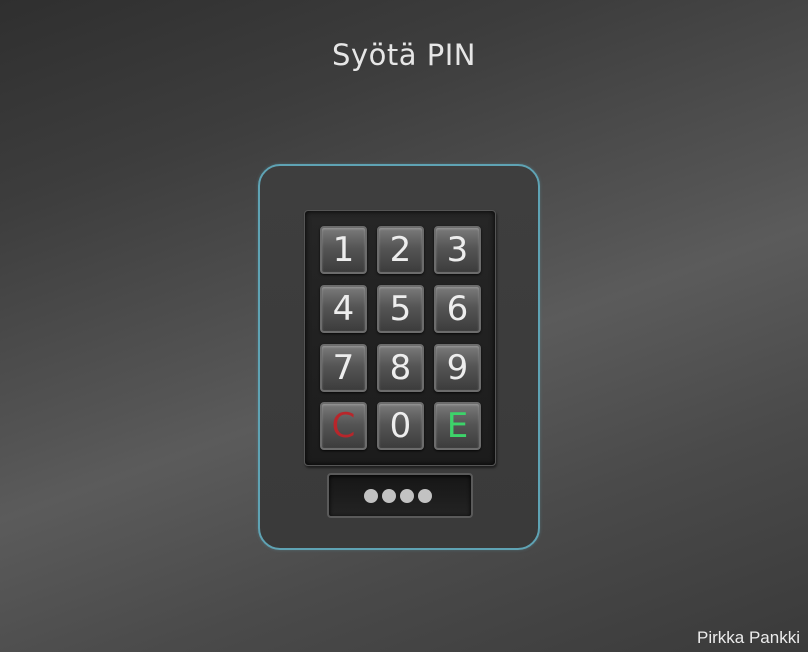 This screenshot has width=808, height=652. I want to click on key-9: 9, so click(457, 368).